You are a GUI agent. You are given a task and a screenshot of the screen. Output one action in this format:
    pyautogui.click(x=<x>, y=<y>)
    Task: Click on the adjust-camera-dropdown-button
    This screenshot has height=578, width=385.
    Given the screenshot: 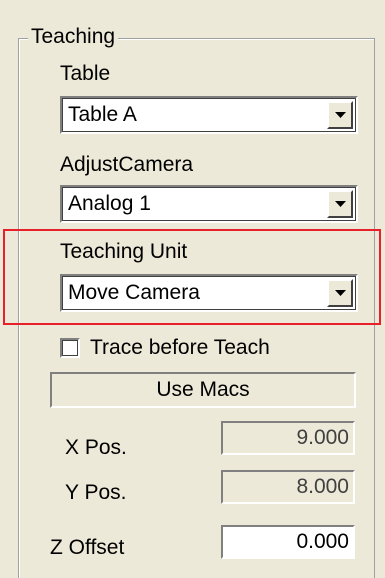 What is the action you would take?
    pyautogui.click(x=340, y=204)
    